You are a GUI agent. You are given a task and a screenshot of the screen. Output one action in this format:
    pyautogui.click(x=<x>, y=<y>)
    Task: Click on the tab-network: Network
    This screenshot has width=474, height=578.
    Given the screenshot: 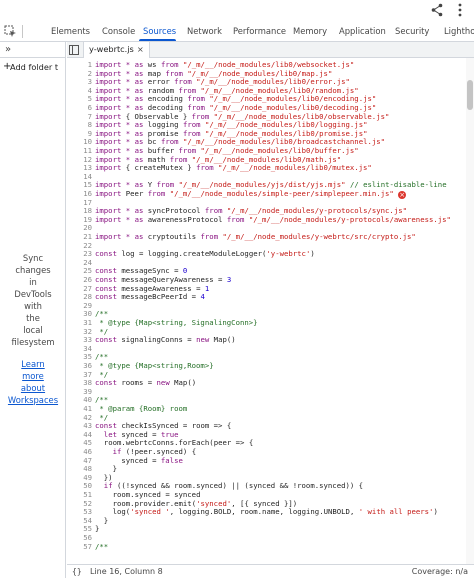 What is the action you would take?
    pyautogui.click(x=204, y=31)
    